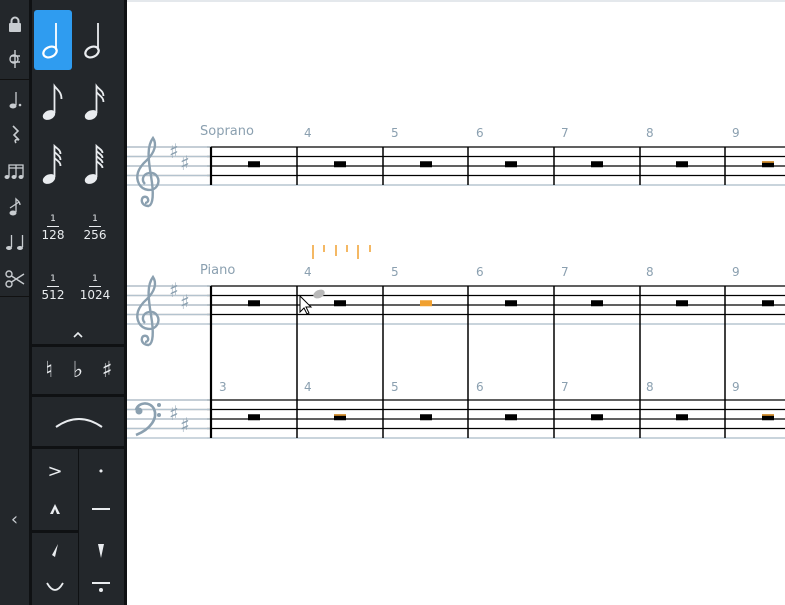 This screenshot has height=605, width=785. I want to click on quarter-note-icon, so click(92, 41).